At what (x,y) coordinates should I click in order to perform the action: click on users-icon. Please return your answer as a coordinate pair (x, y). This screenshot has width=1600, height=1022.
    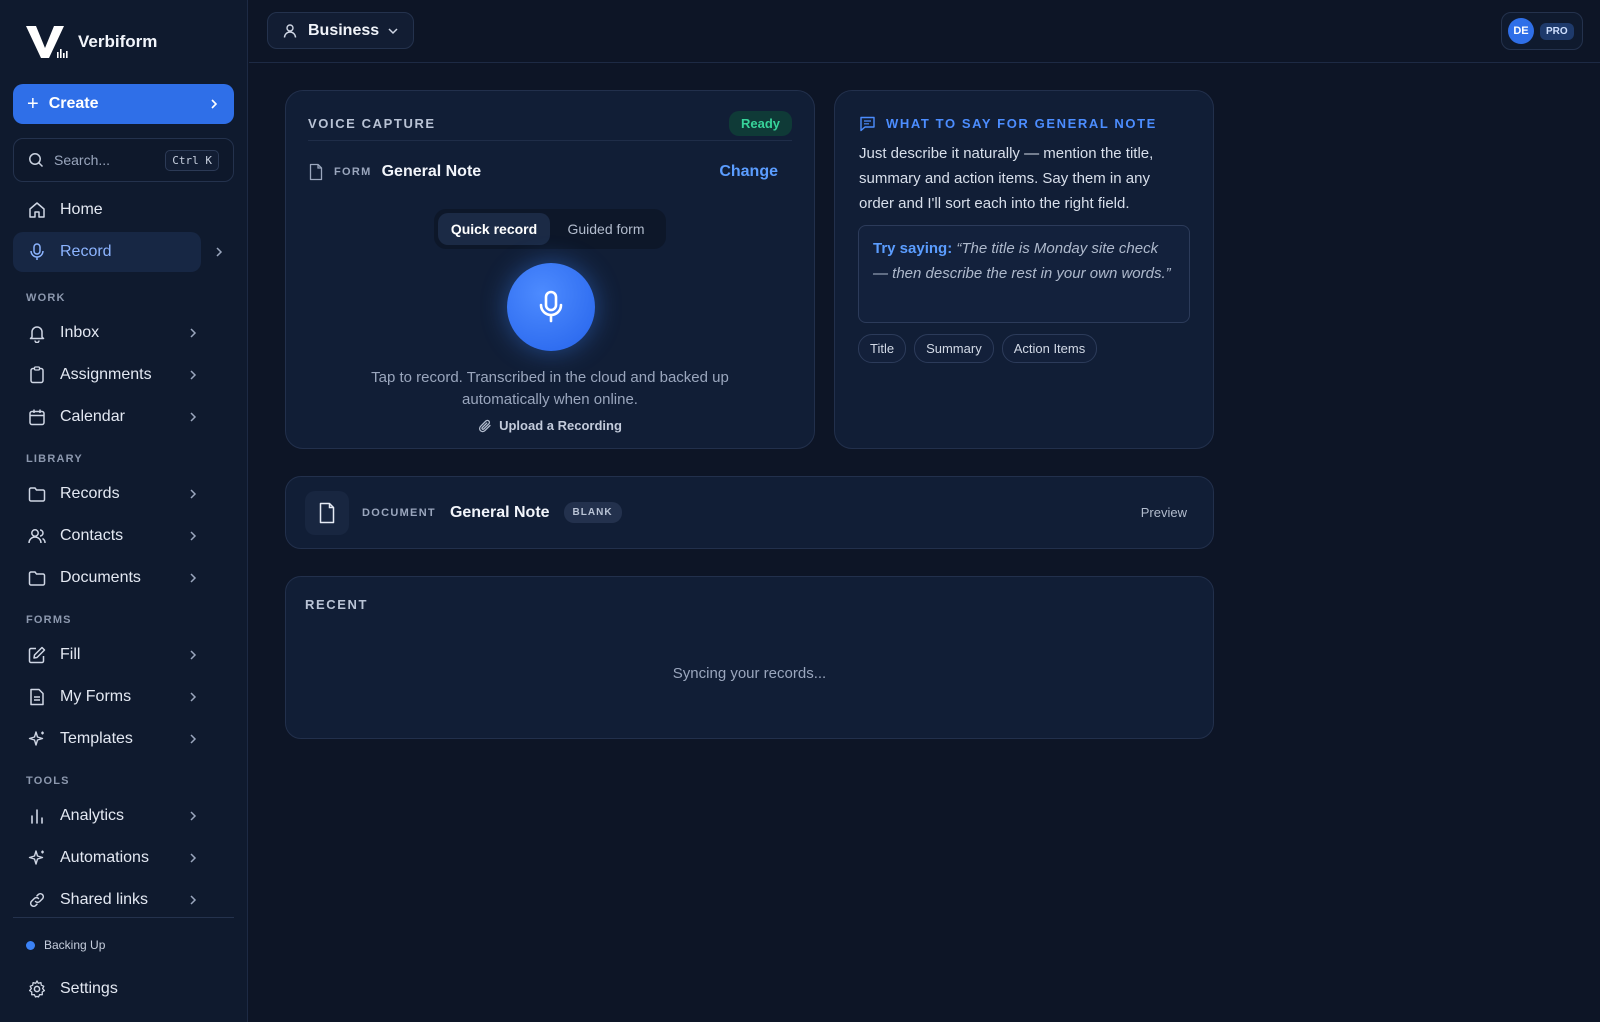
    Looking at the image, I should click on (37, 536).